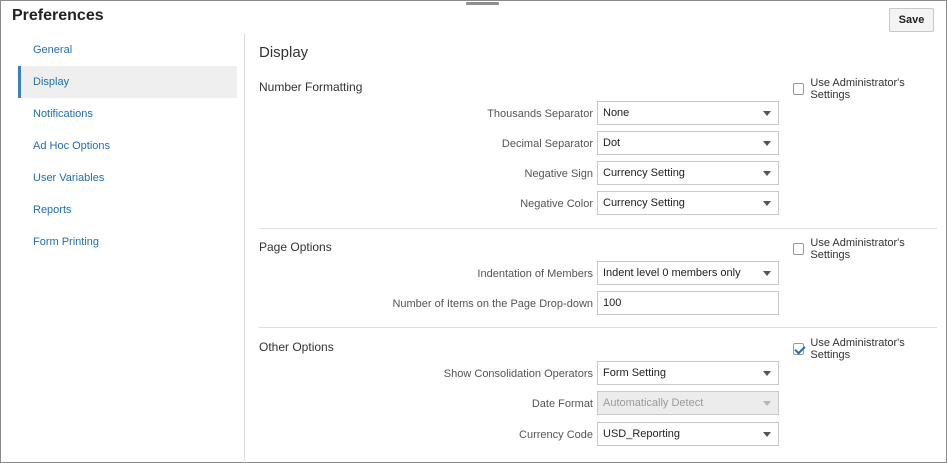  I want to click on negative-color-select: Currency Setting, so click(688, 203).